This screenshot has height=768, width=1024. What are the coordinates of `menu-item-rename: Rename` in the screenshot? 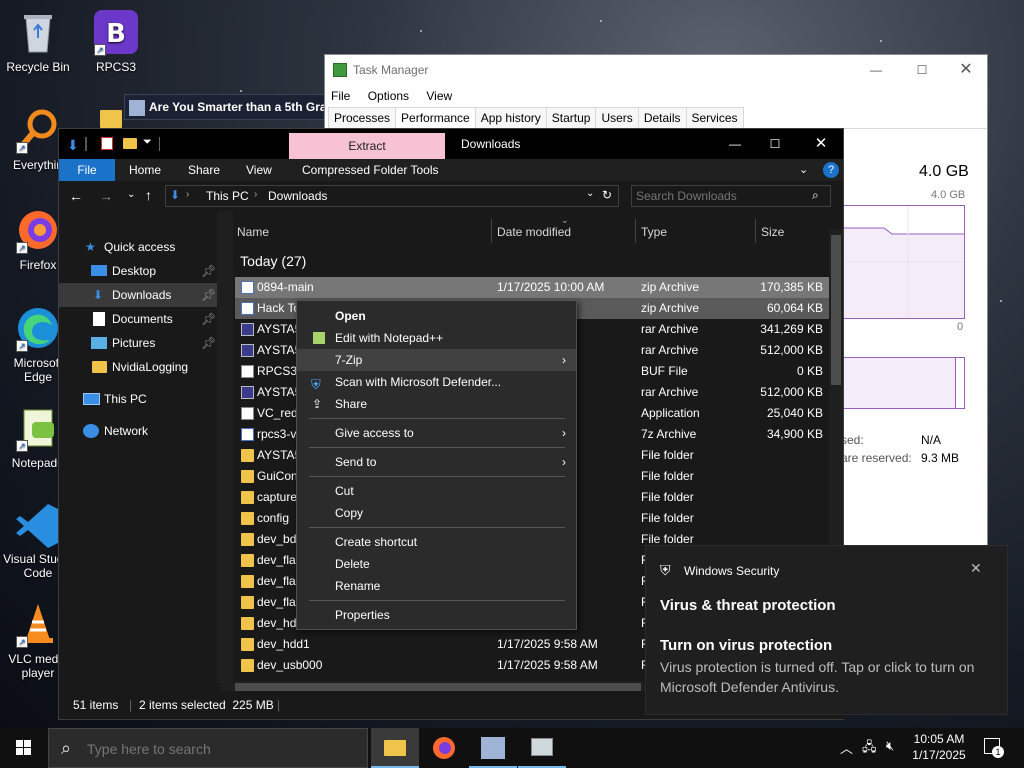 It's located at (436, 586).